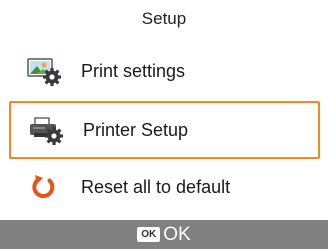 This screenshot has width=328, height=249. Describe the element at coordinates (45, 187) in the screenshot. I see `reset-icon` at that location.